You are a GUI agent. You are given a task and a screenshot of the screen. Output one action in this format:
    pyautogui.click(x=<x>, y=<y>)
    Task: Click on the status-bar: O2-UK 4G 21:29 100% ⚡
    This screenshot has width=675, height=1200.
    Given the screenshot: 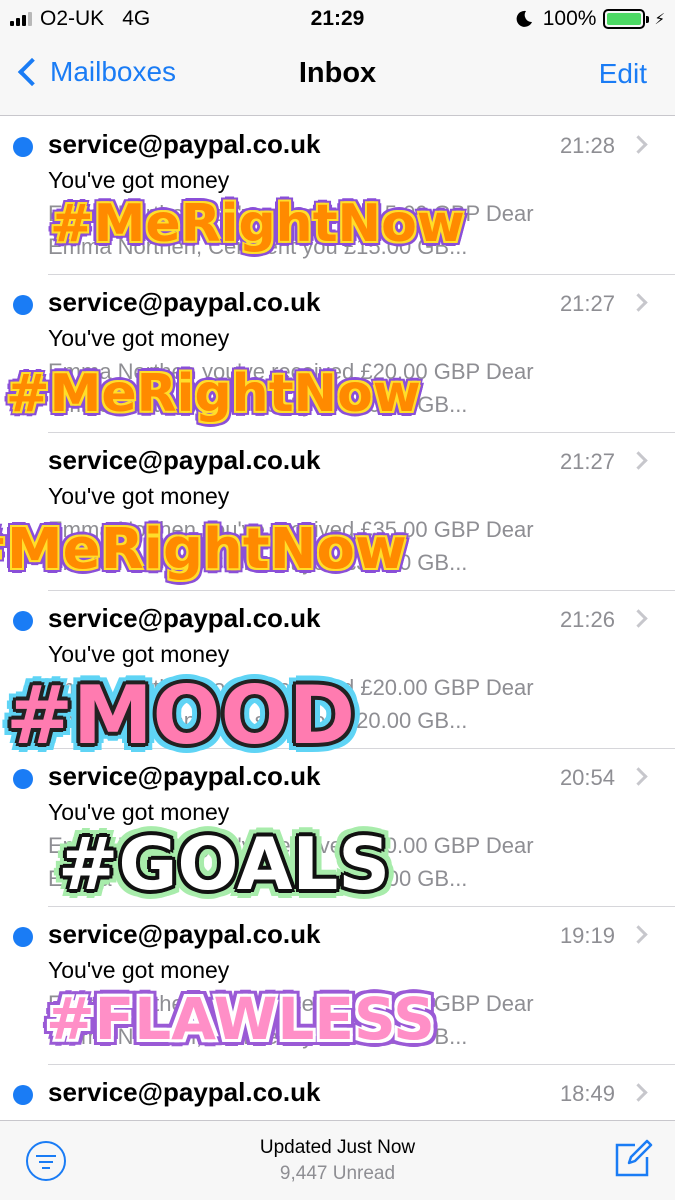 What is the action you would take?
    pyautogui.click(x=337, y=19)
    